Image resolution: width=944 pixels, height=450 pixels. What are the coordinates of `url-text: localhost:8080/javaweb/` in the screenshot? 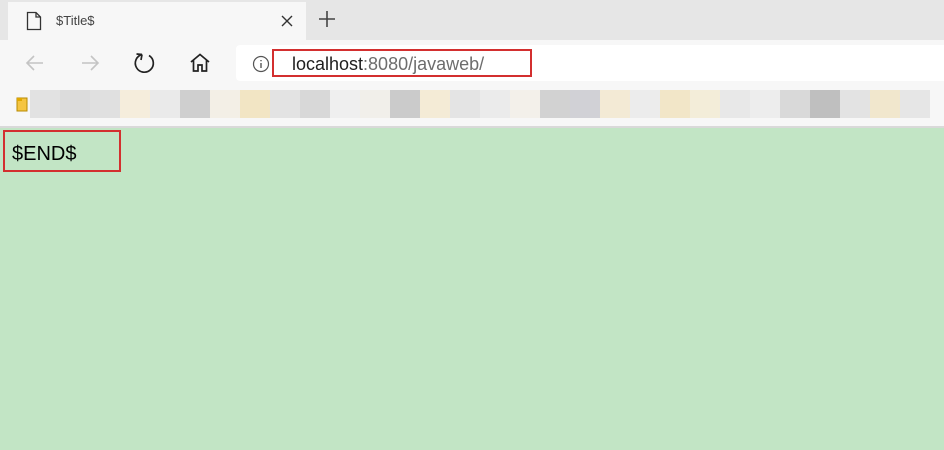 It's located at (388, 64).